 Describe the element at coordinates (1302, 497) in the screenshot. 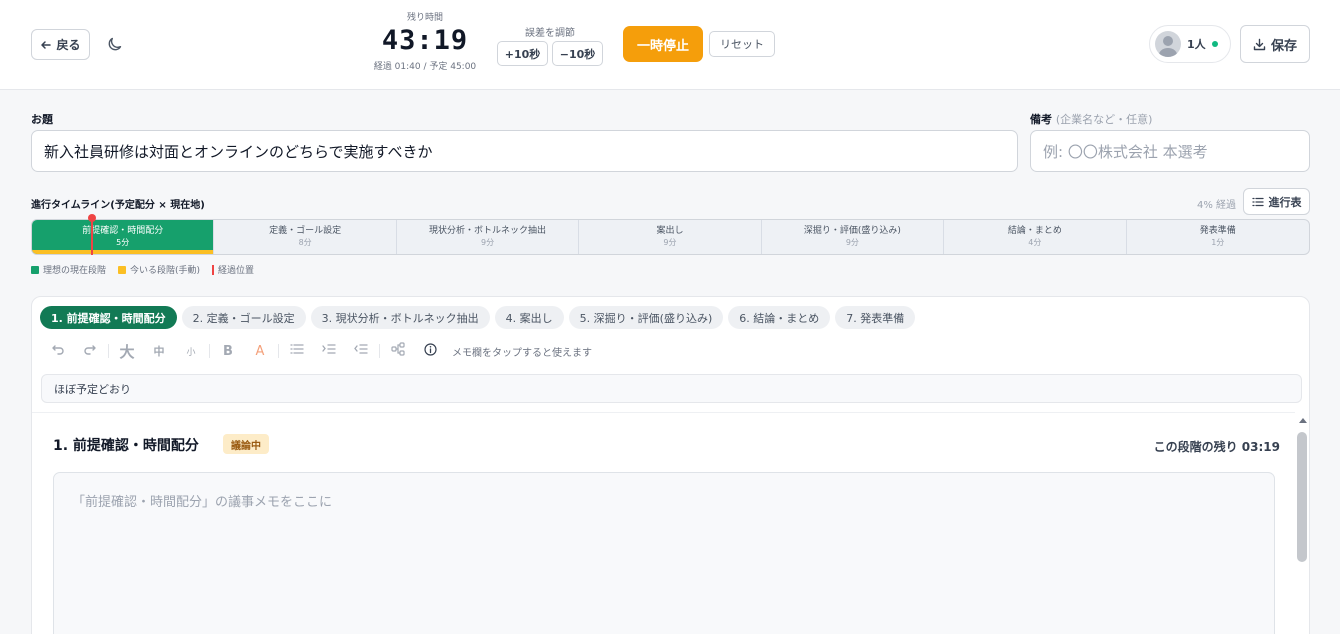

I see `scrollbar-thumb` at that location.